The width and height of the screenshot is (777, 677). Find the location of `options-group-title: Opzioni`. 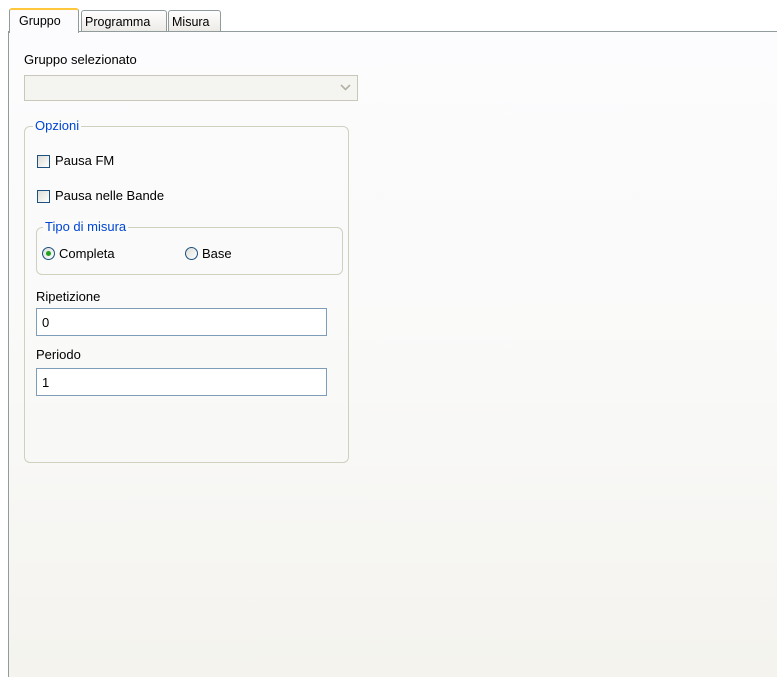

options-group-title: Opzioni is located at coordinates (57, 126).